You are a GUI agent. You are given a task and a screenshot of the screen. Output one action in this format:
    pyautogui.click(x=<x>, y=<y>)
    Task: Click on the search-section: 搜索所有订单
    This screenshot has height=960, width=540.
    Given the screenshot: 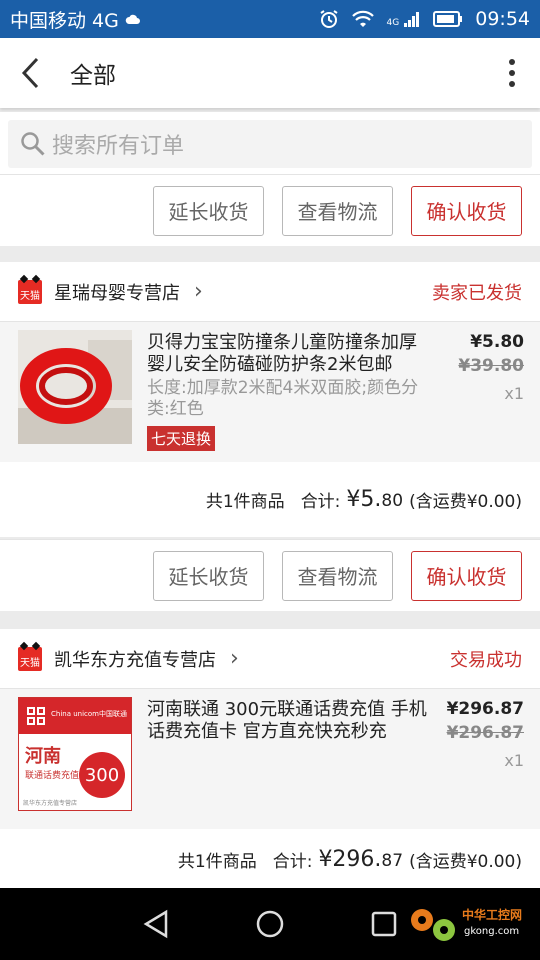 What is the action you would take?
    pyautogui.click(x=270, y=143)
    